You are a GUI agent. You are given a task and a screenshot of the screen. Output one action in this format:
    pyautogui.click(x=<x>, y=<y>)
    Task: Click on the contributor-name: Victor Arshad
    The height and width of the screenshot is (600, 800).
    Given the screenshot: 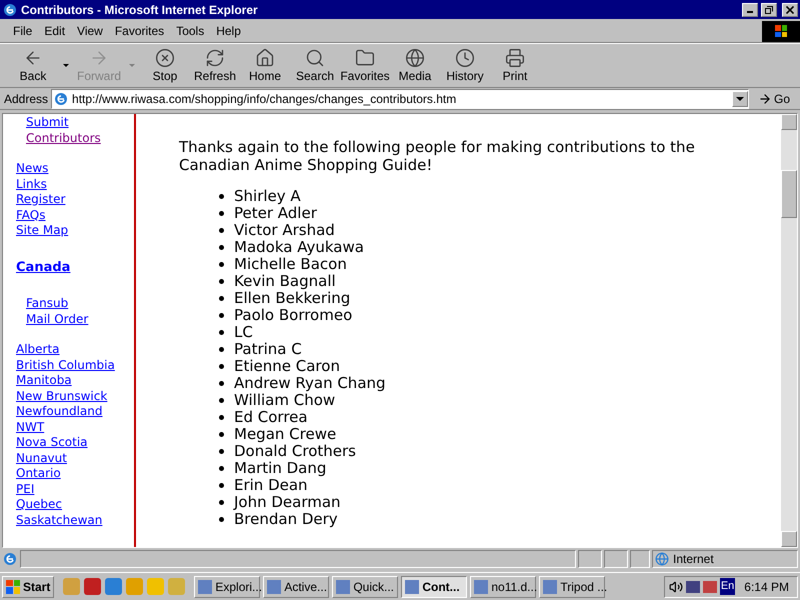 What is the action you would take?
    pyautogui.click(x=284, y=230)
    